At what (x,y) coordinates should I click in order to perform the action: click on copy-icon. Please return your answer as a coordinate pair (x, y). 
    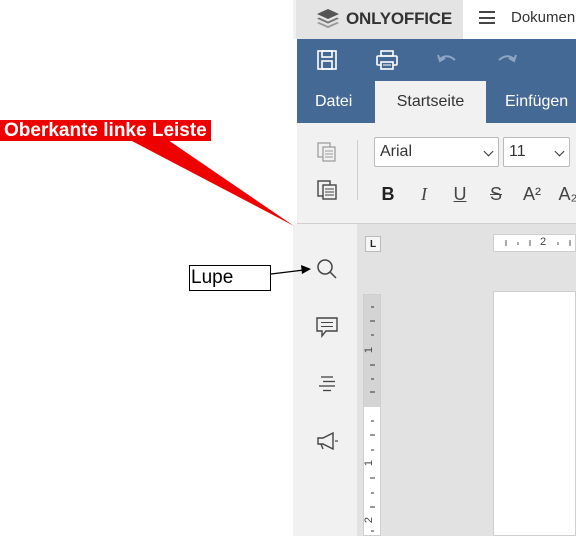
    Looking at the image, I should click on (327, 152).